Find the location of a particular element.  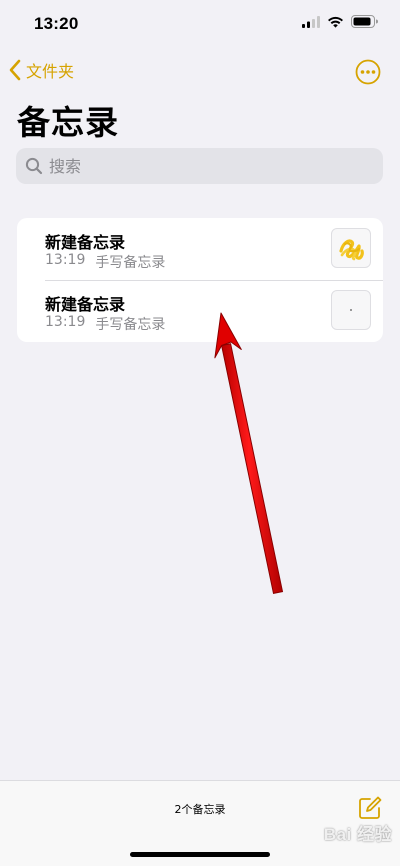

home-indicator is located at coordinates (200, 854).